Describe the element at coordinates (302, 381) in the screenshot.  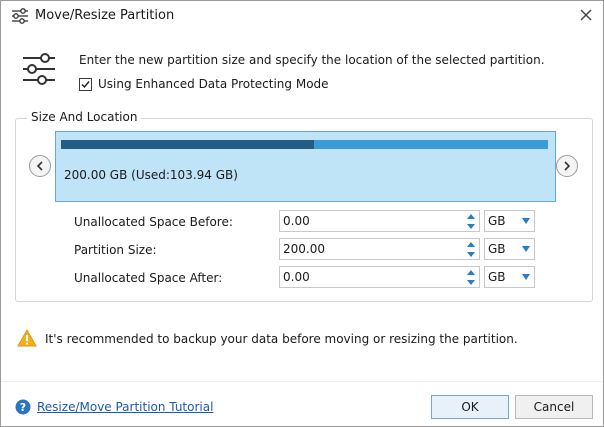
I see `footer-divider` at that location.